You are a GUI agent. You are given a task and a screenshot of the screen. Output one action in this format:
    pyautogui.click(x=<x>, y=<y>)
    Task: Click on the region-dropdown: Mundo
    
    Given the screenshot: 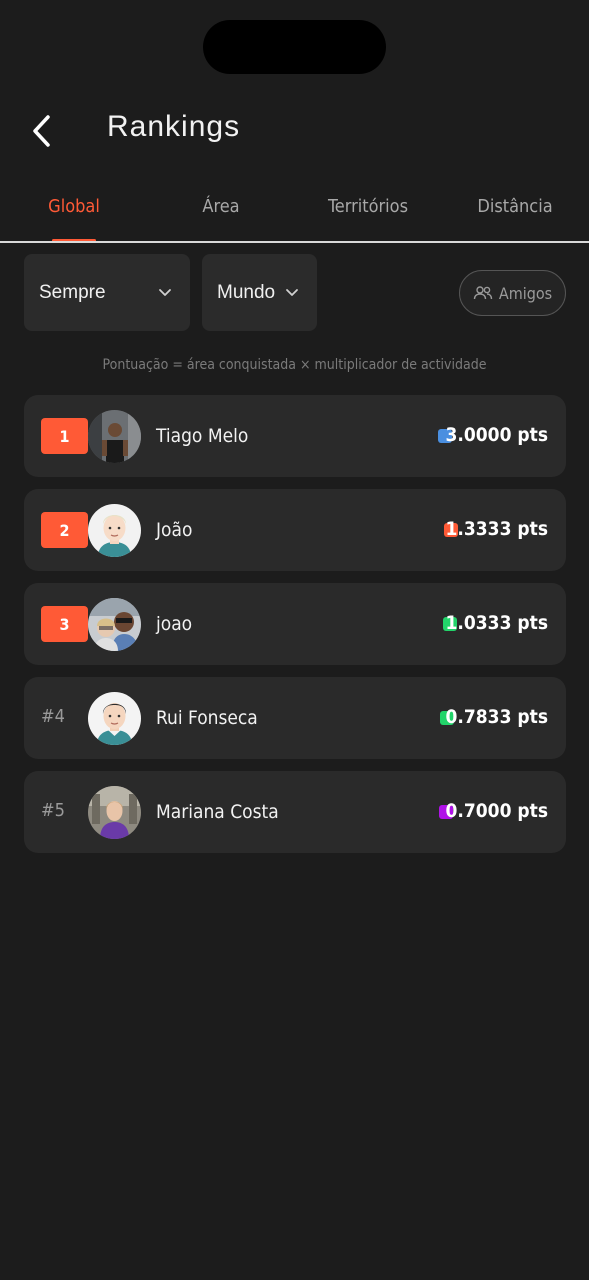 What is the action you would take?
    pyautogui.click(x=259, y=292)
    